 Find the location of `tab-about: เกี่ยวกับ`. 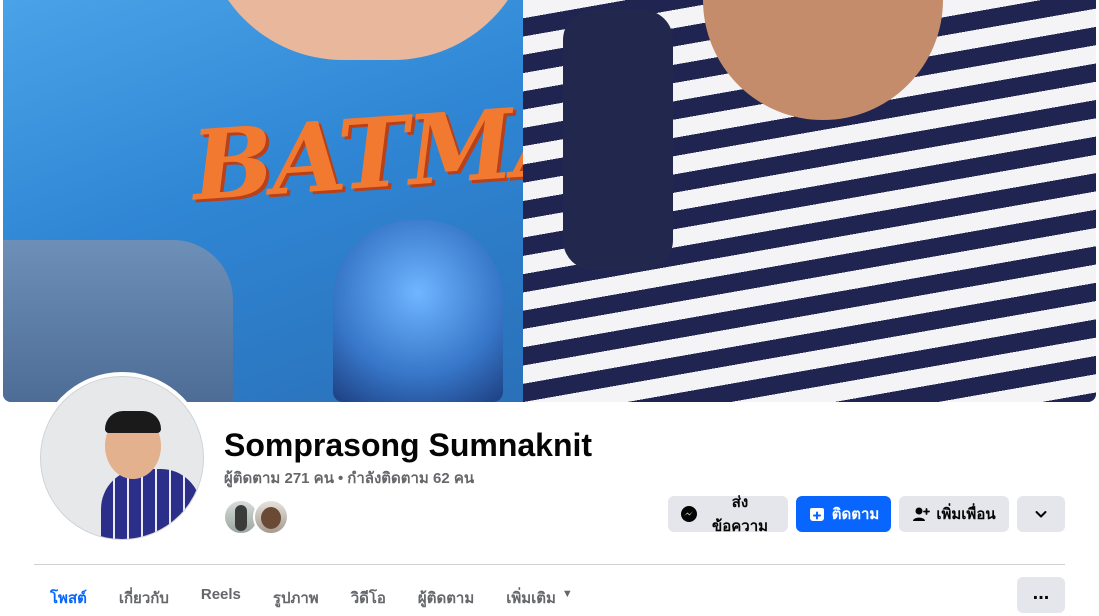

tab-about: เกี่ยวกับ is located at coordinates (144, 598).